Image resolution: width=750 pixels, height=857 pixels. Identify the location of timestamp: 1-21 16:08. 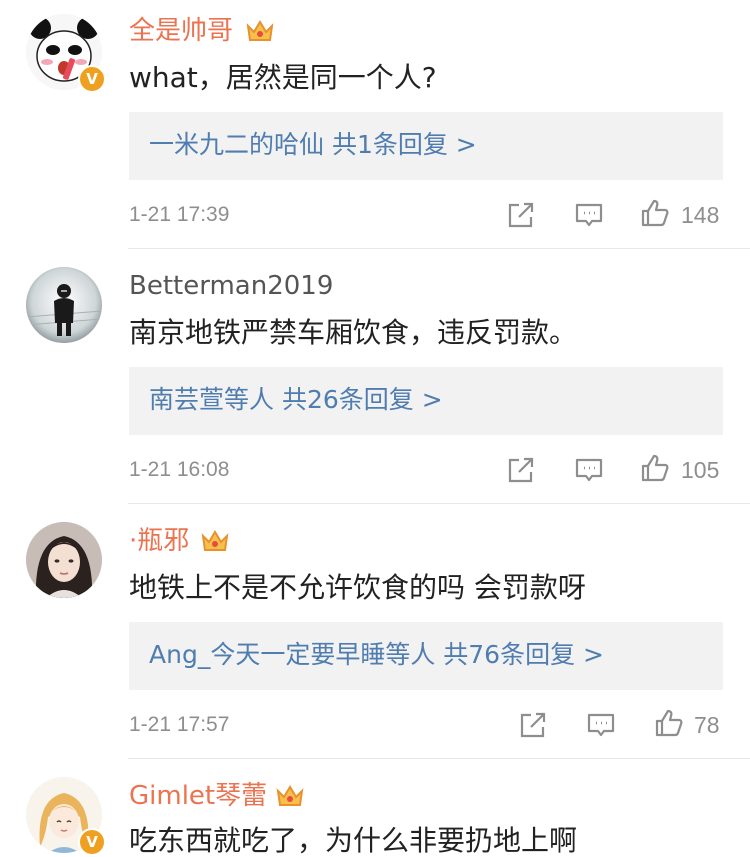
(179, 469).